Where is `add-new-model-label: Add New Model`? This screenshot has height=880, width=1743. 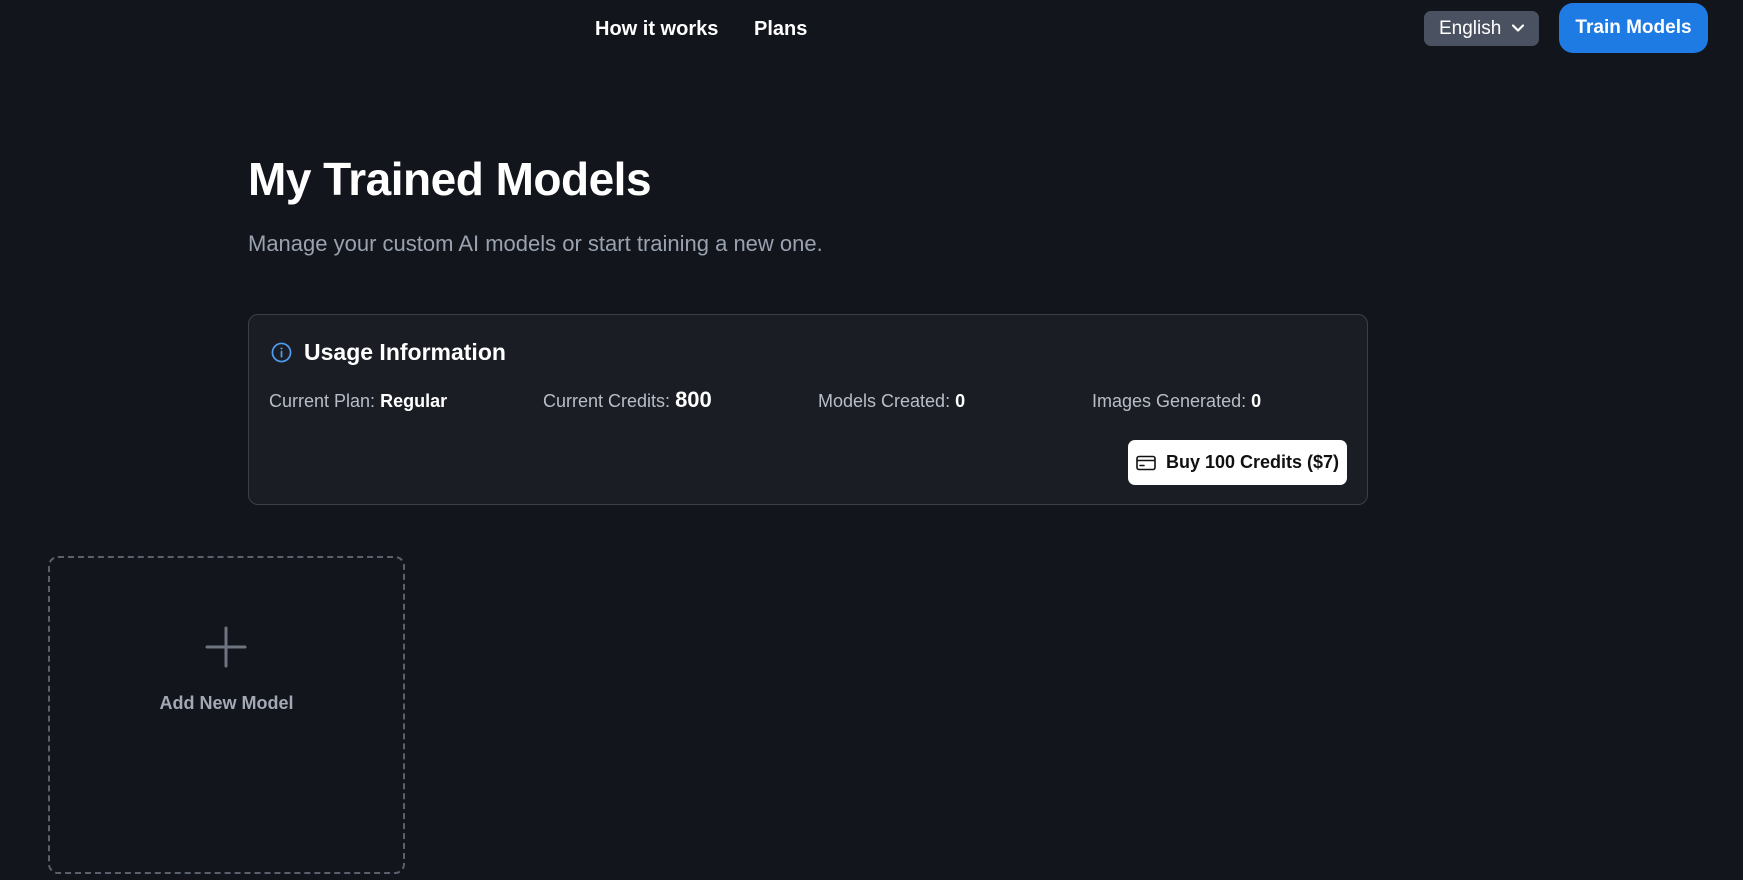 add-new-model-label: Add New Model is located at coordinates (226, 703).